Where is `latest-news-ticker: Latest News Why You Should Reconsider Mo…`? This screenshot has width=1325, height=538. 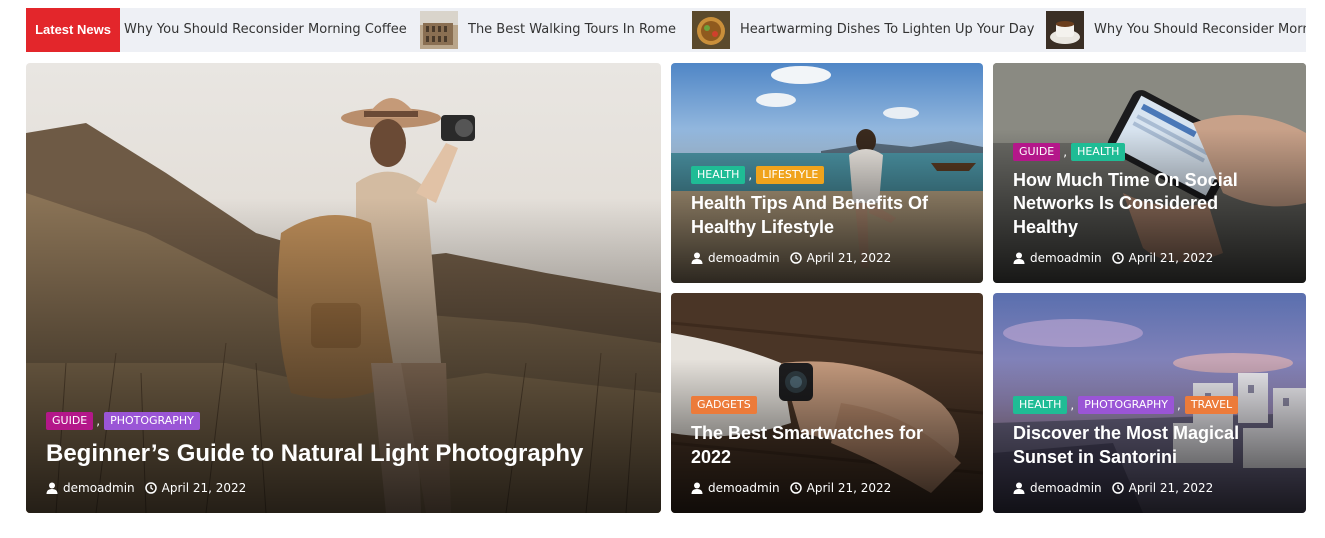 latest-news-ticker: Latest News Why You Should Reconsider Mo… is located at coordinates (666, 30).